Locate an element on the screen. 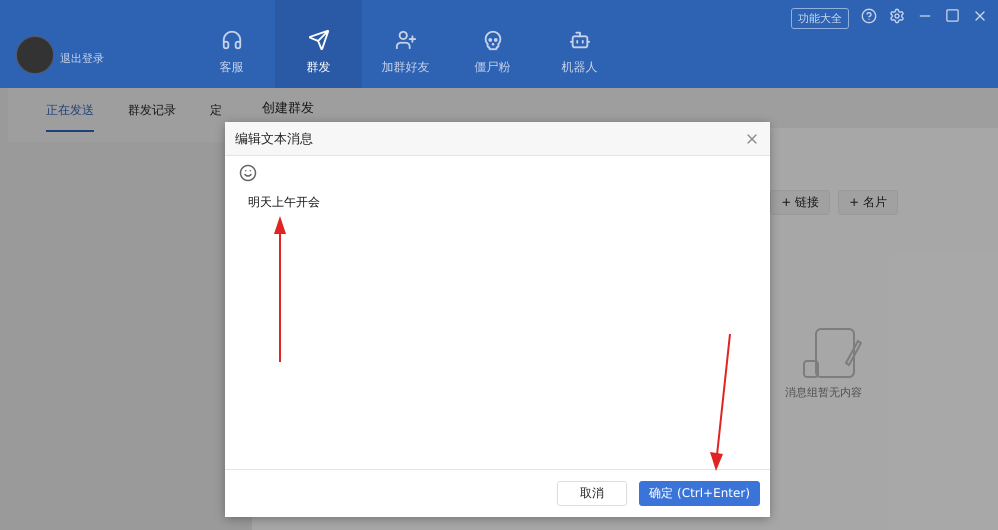 The width and height of the screenshot is (998, 530). emoji-icon is located at coordinates (248, 173).